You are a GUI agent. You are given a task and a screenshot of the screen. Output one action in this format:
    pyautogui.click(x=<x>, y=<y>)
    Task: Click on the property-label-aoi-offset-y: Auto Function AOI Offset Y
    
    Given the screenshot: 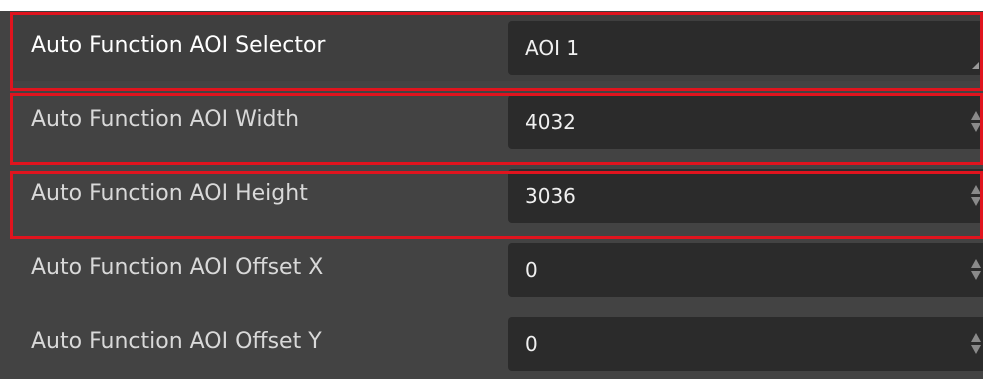 What is the action you would take?
    pyautogui.click(x=176, y=341)
    